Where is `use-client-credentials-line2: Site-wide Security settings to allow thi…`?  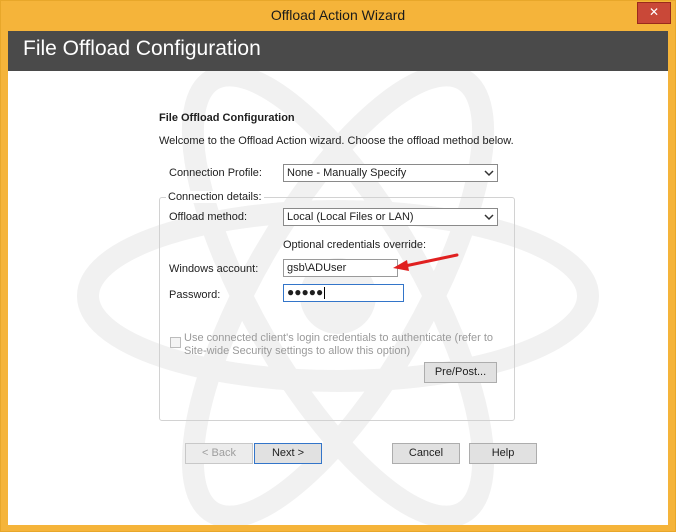
use-client-credentials-line2: Site-wide Security settings to allow thi… is located at coordinates (297, 351).